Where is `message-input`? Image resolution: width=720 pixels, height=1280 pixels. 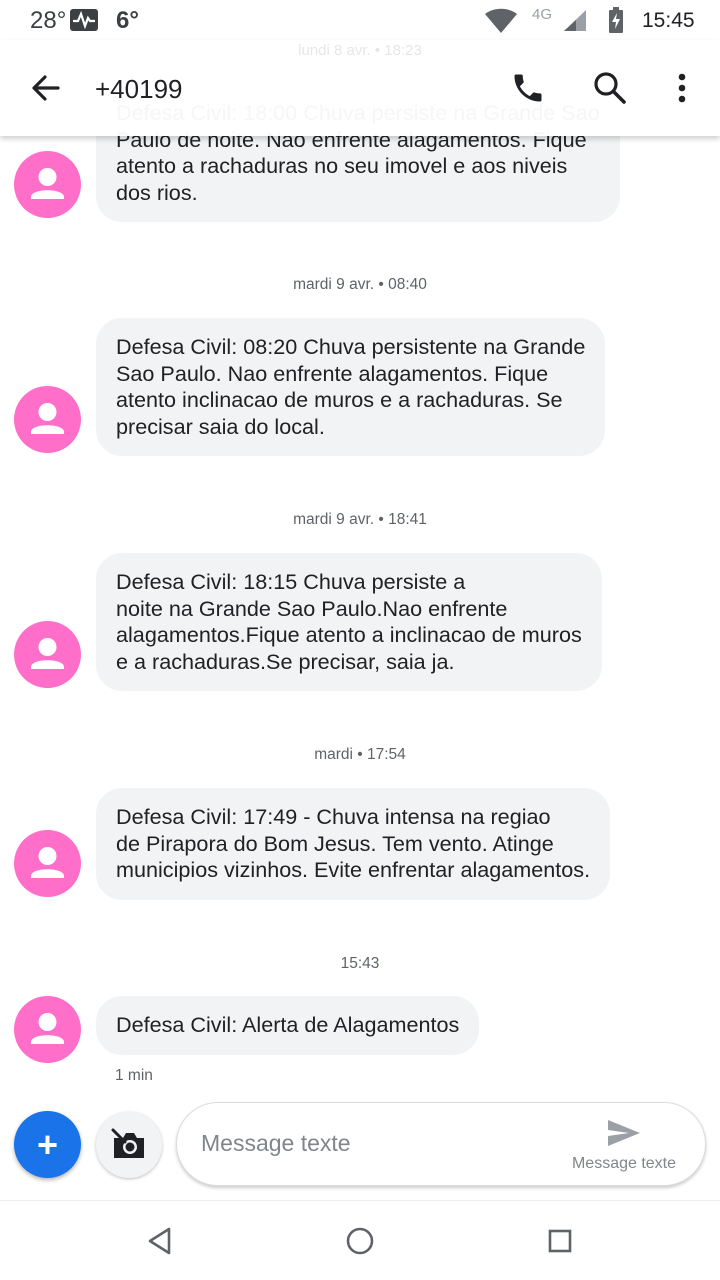 message-input is located at coordinates (381, 1143).